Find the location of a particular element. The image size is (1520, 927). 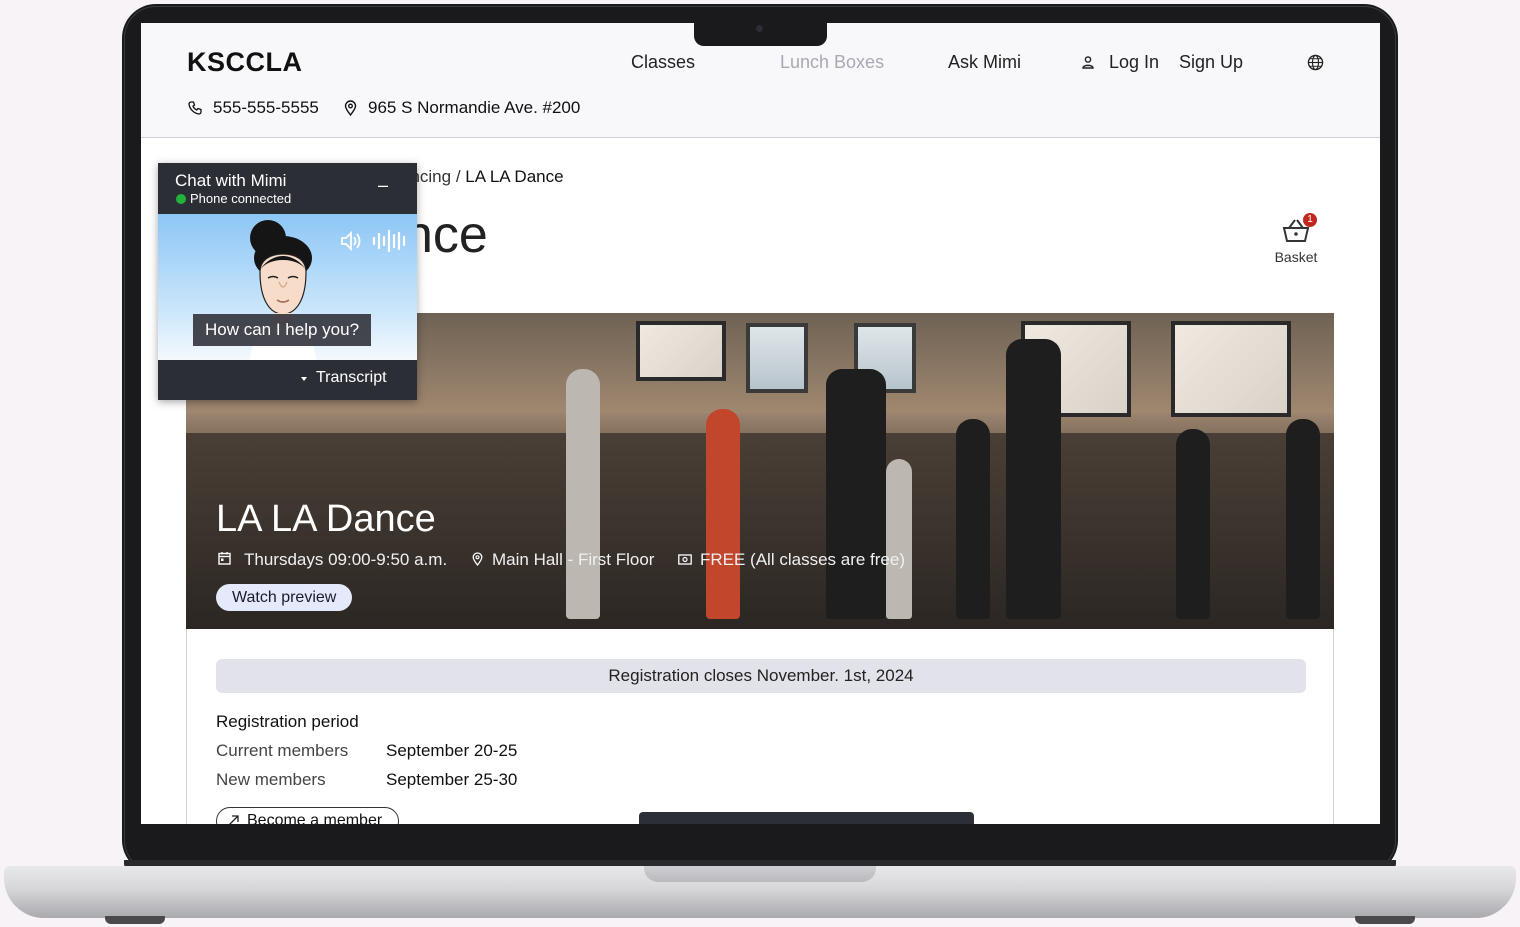

nav-ask-mimi-link: Ask Mimi is located at coordinates (984, 62).